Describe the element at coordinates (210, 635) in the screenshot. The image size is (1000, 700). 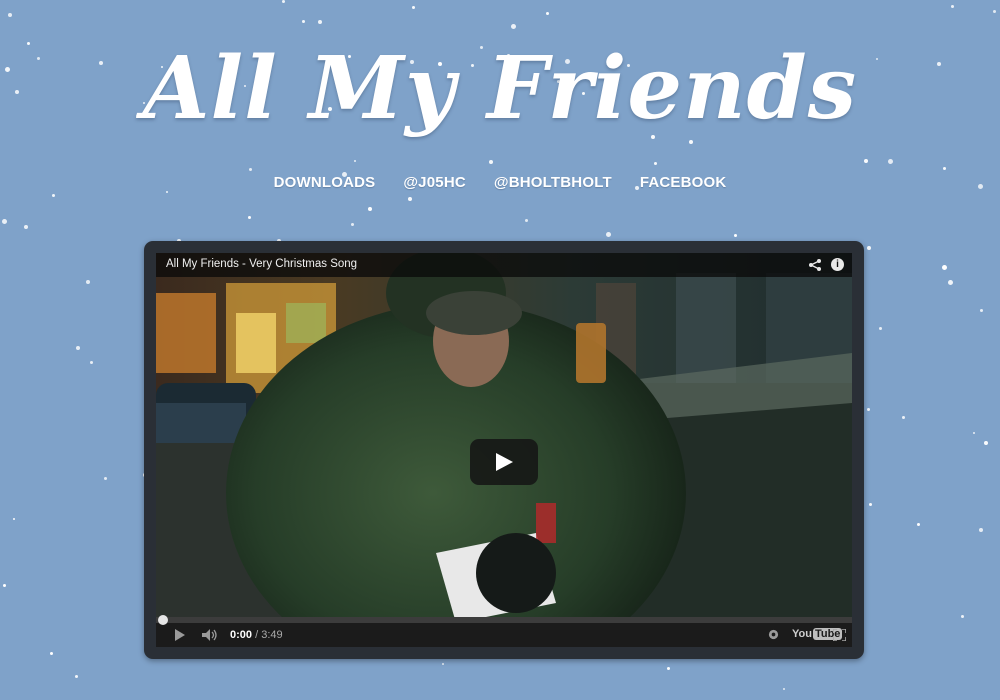
I see `volume-icon` at that location.